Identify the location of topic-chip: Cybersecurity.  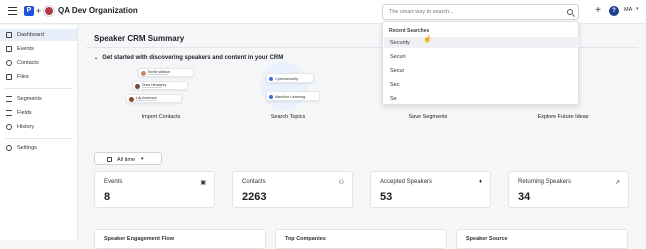
(290, 78).